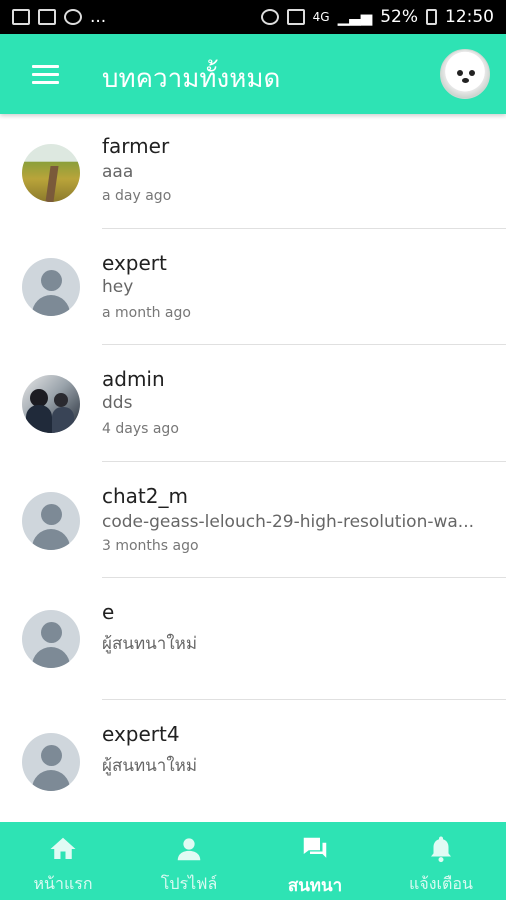 The image size is (506, 900). I want to click on battery-icon, so click(431, 17).